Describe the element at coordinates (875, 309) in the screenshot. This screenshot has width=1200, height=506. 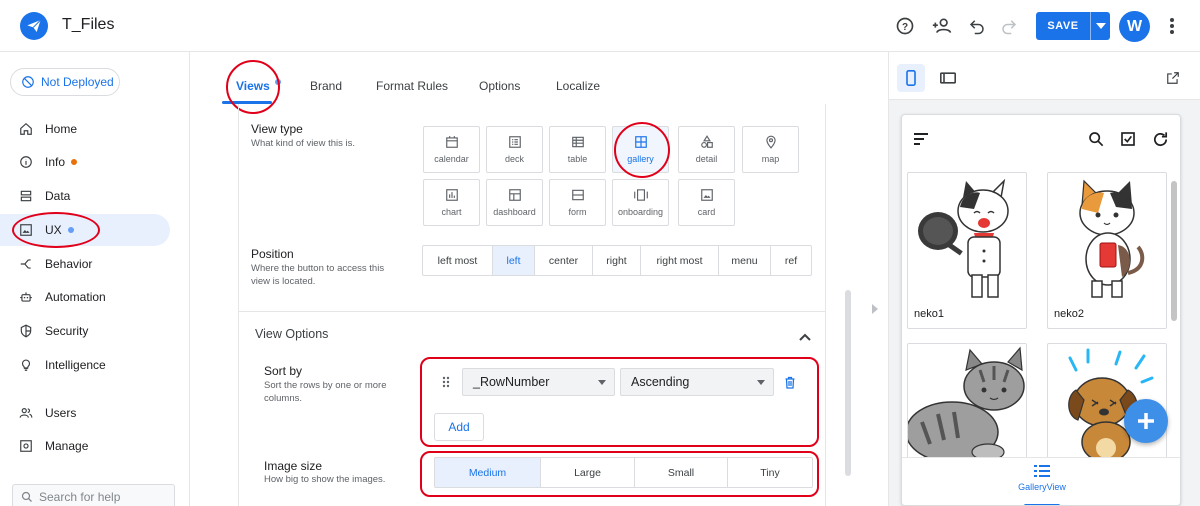
I see `collapse-preview-icon` at that location.